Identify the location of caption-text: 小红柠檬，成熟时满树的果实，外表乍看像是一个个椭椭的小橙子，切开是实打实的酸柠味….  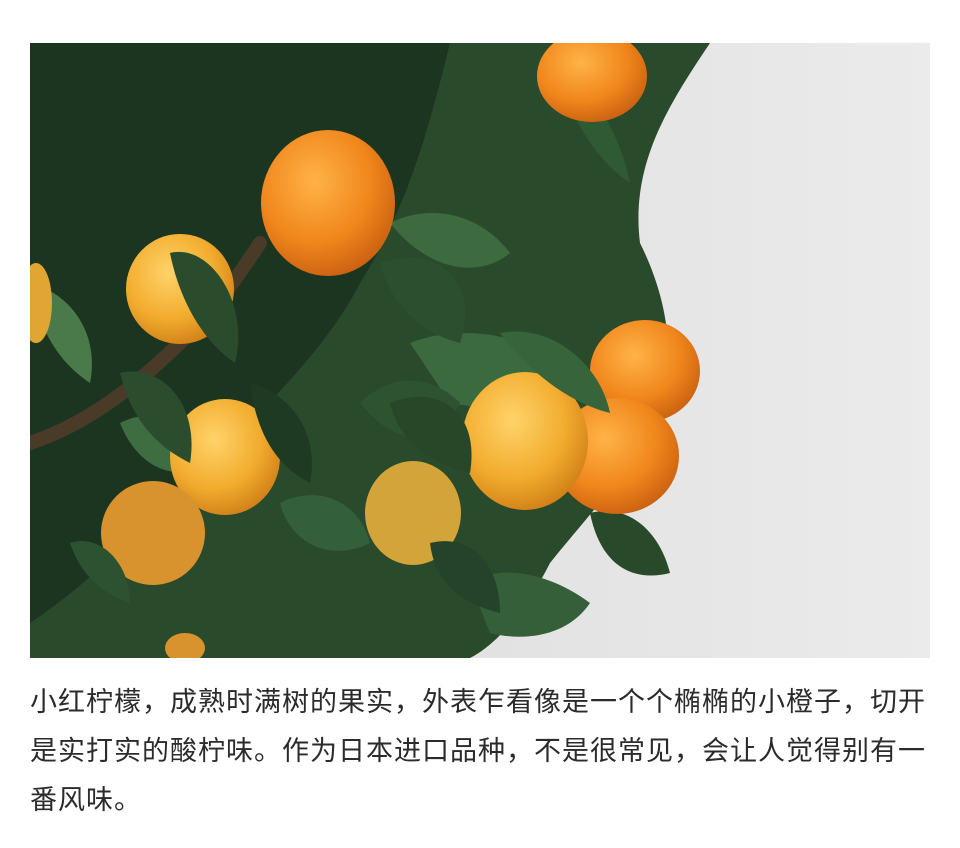
(478, 751).